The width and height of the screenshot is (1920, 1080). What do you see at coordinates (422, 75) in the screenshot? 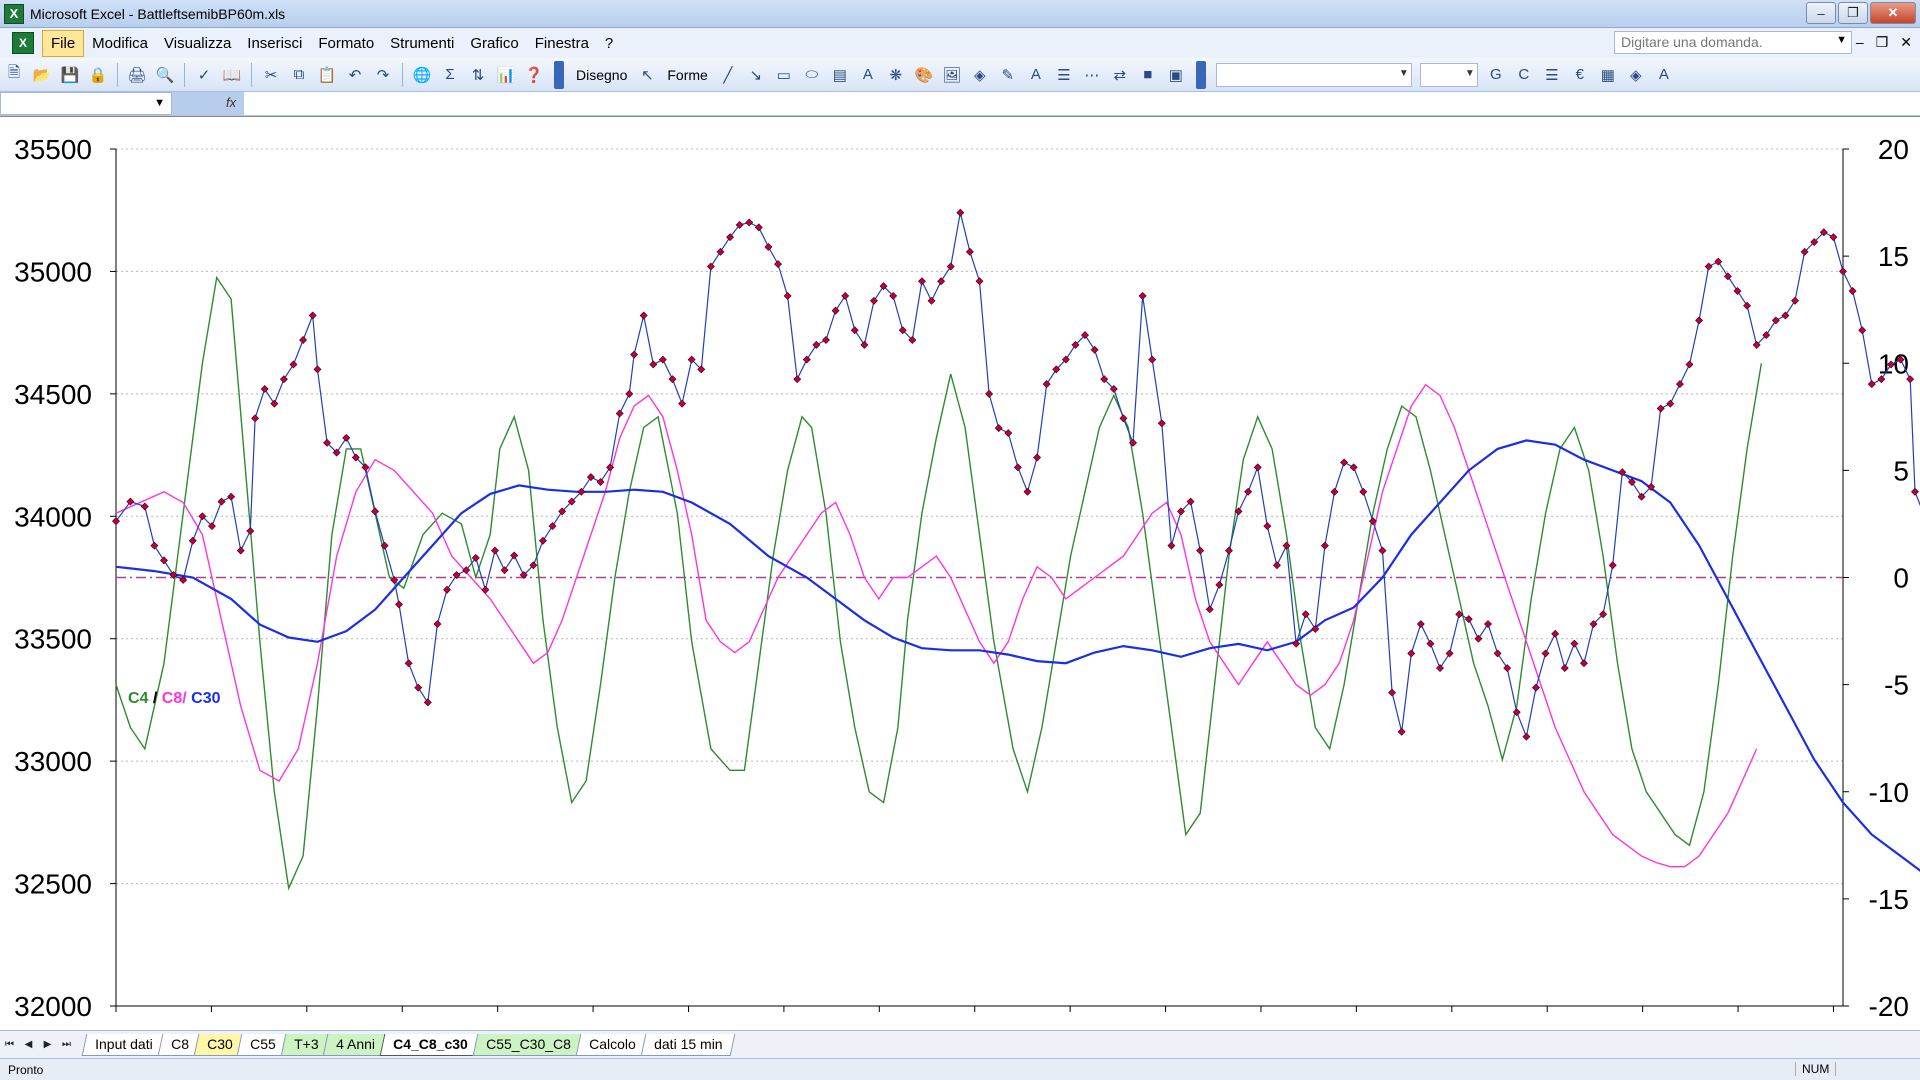
I see `hyperlink-icon: 🌐` at bounding box center [422, 75].